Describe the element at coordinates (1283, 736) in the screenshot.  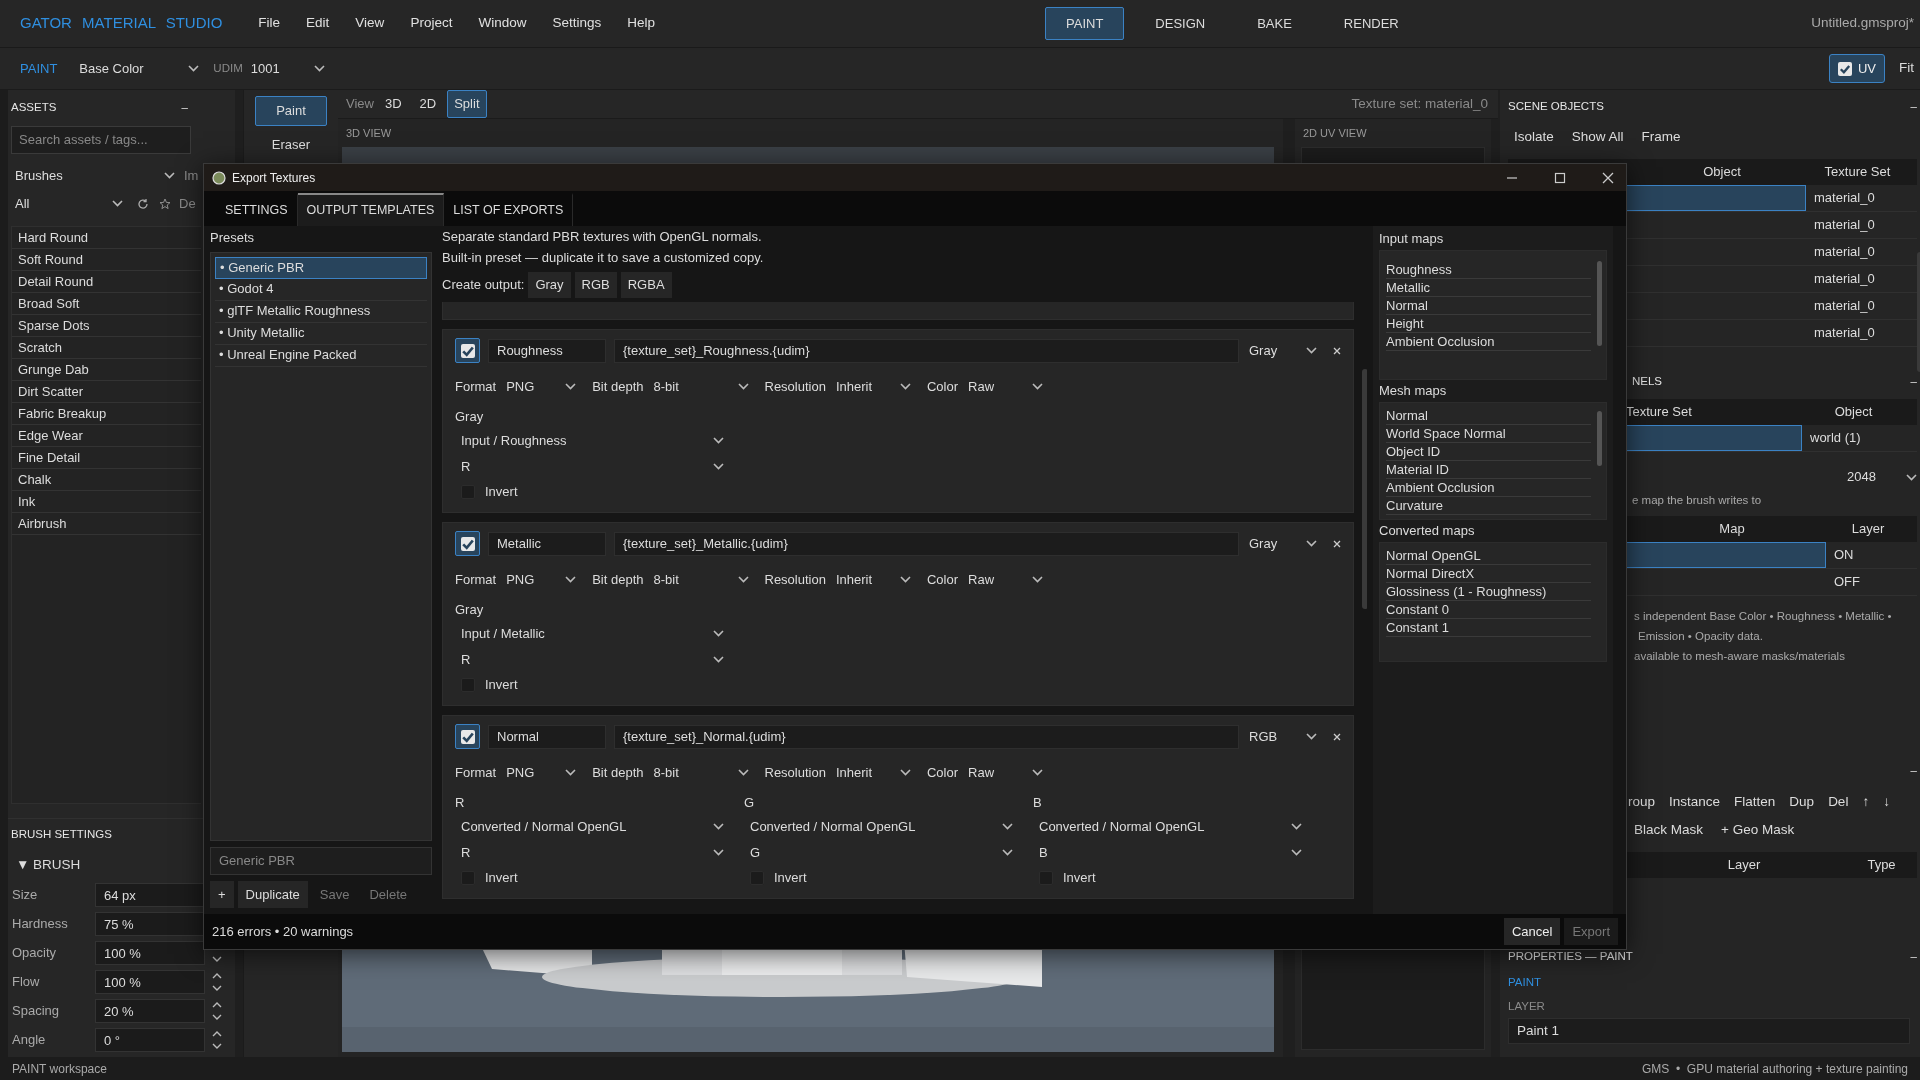
I see `type-dropdown: RGB` at that location.